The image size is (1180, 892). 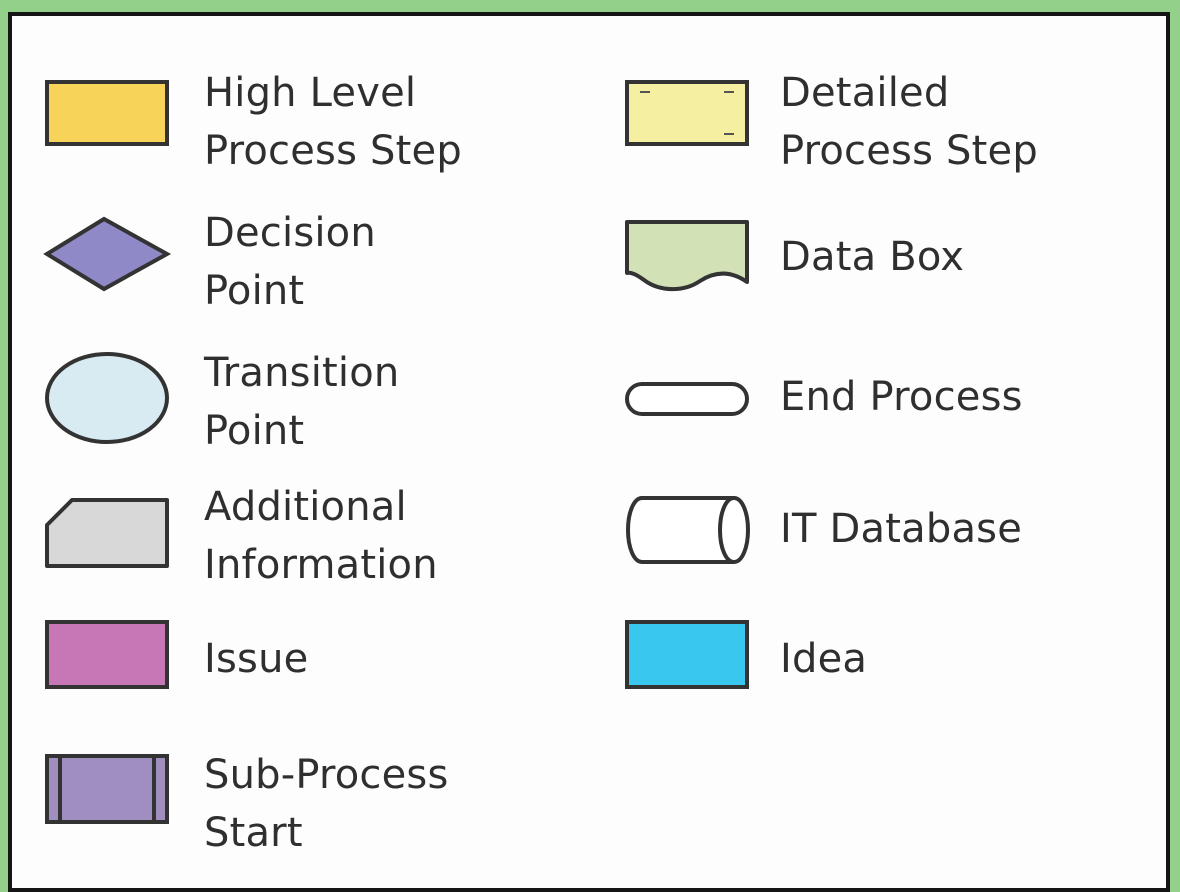 What do you see at coordinates (687, 113) in the screenshot?
I see `document-rectangle-icon` at bounding box center [687, 113].